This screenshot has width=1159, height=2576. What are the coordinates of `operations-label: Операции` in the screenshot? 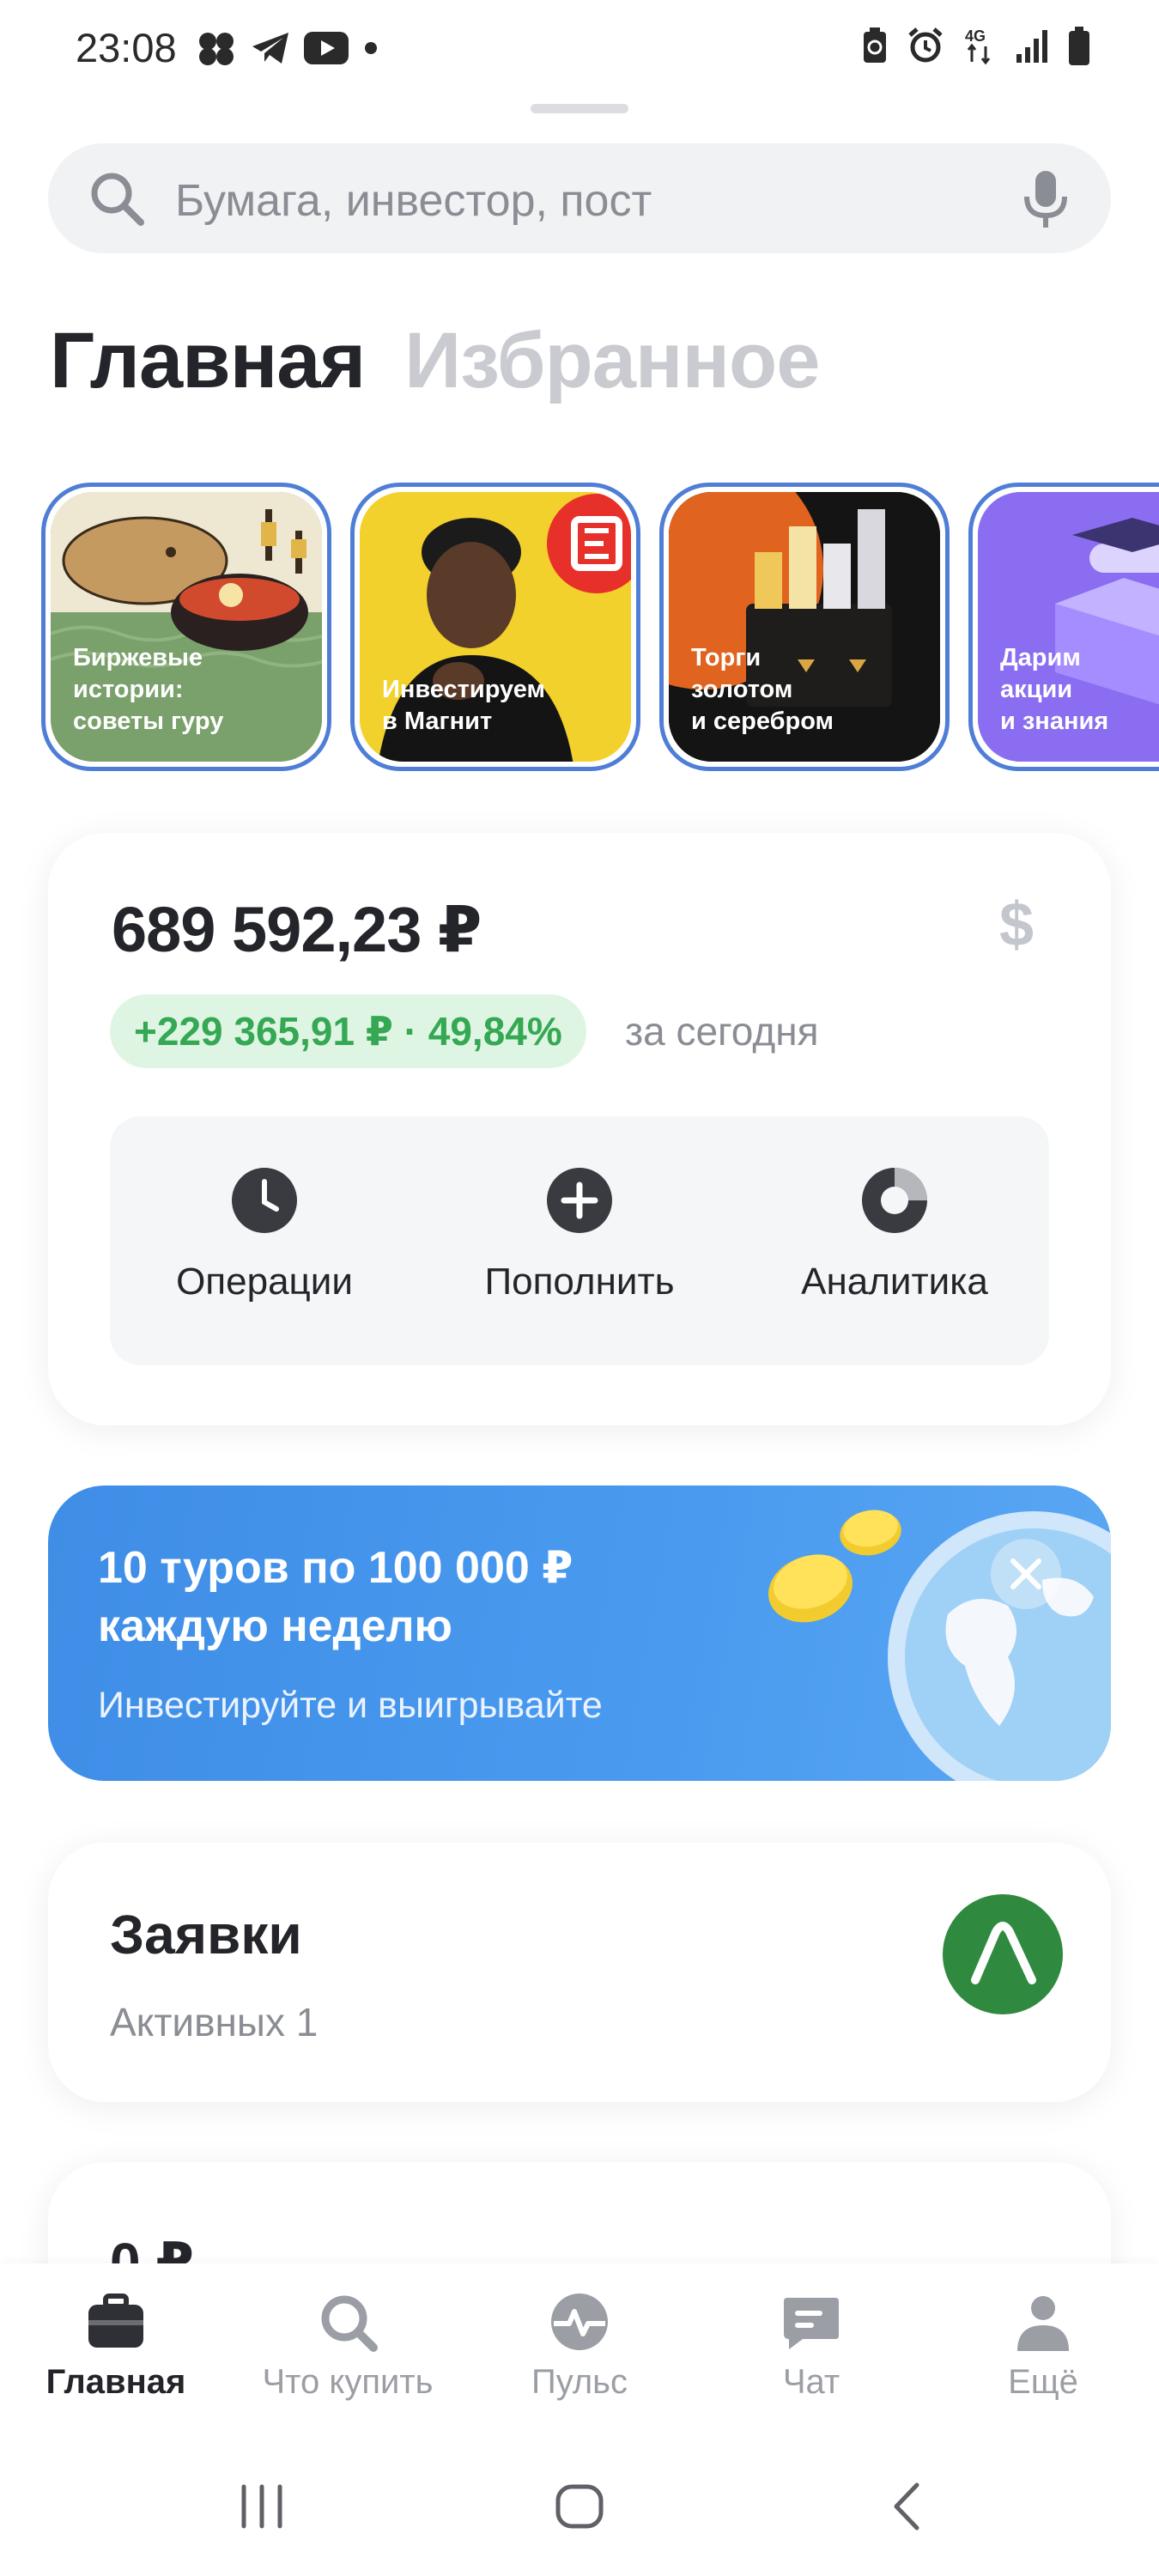 It's located at (265, 1282).